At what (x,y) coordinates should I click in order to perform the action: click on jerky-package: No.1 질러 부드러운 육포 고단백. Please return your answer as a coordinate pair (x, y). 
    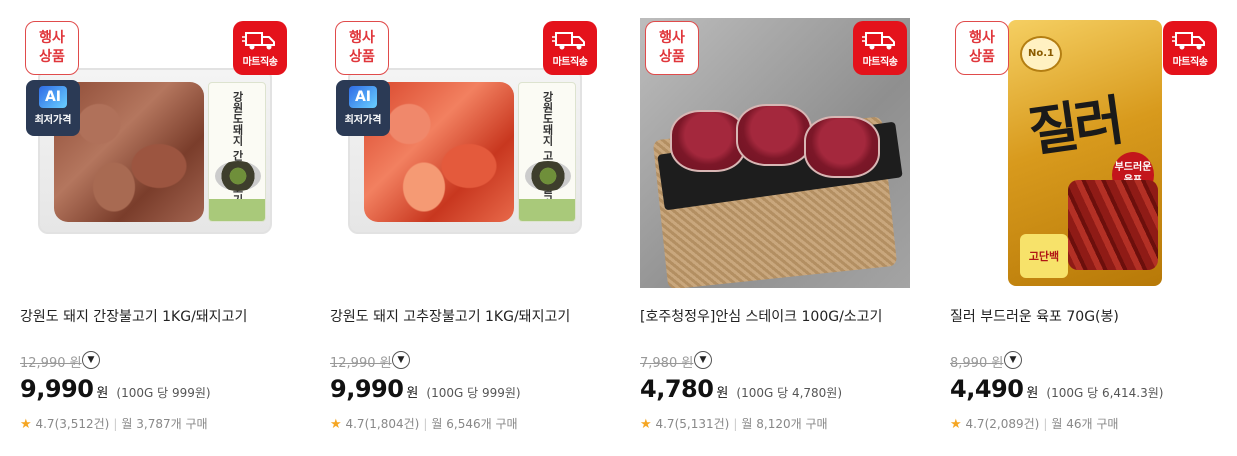
    Looking at the image, I should click on (1085, 153).